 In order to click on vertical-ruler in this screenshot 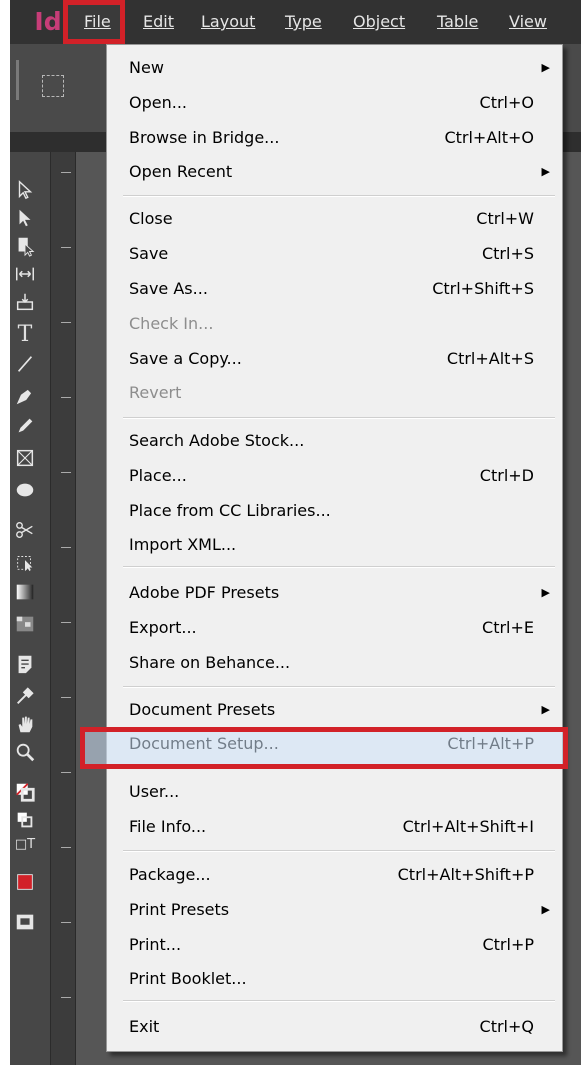, I will do `click(63, 608)`.